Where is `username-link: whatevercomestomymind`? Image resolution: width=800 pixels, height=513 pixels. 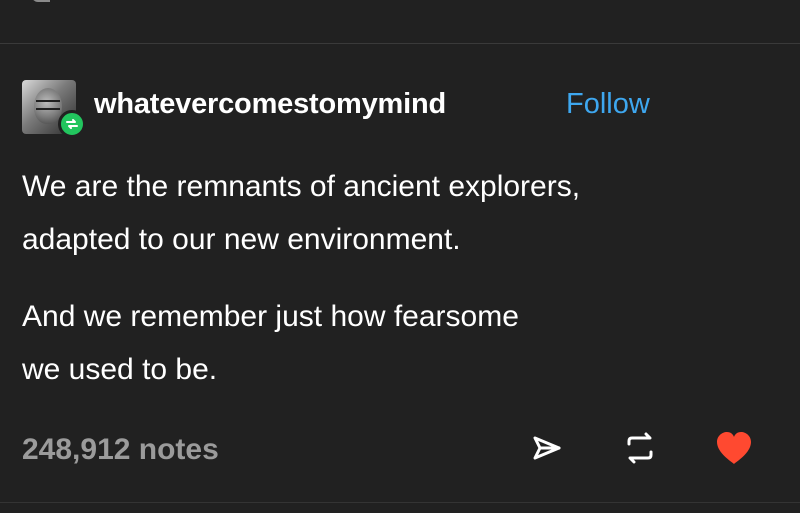
username-link: whatevercomestomymind is located at coordinates (270, 104).